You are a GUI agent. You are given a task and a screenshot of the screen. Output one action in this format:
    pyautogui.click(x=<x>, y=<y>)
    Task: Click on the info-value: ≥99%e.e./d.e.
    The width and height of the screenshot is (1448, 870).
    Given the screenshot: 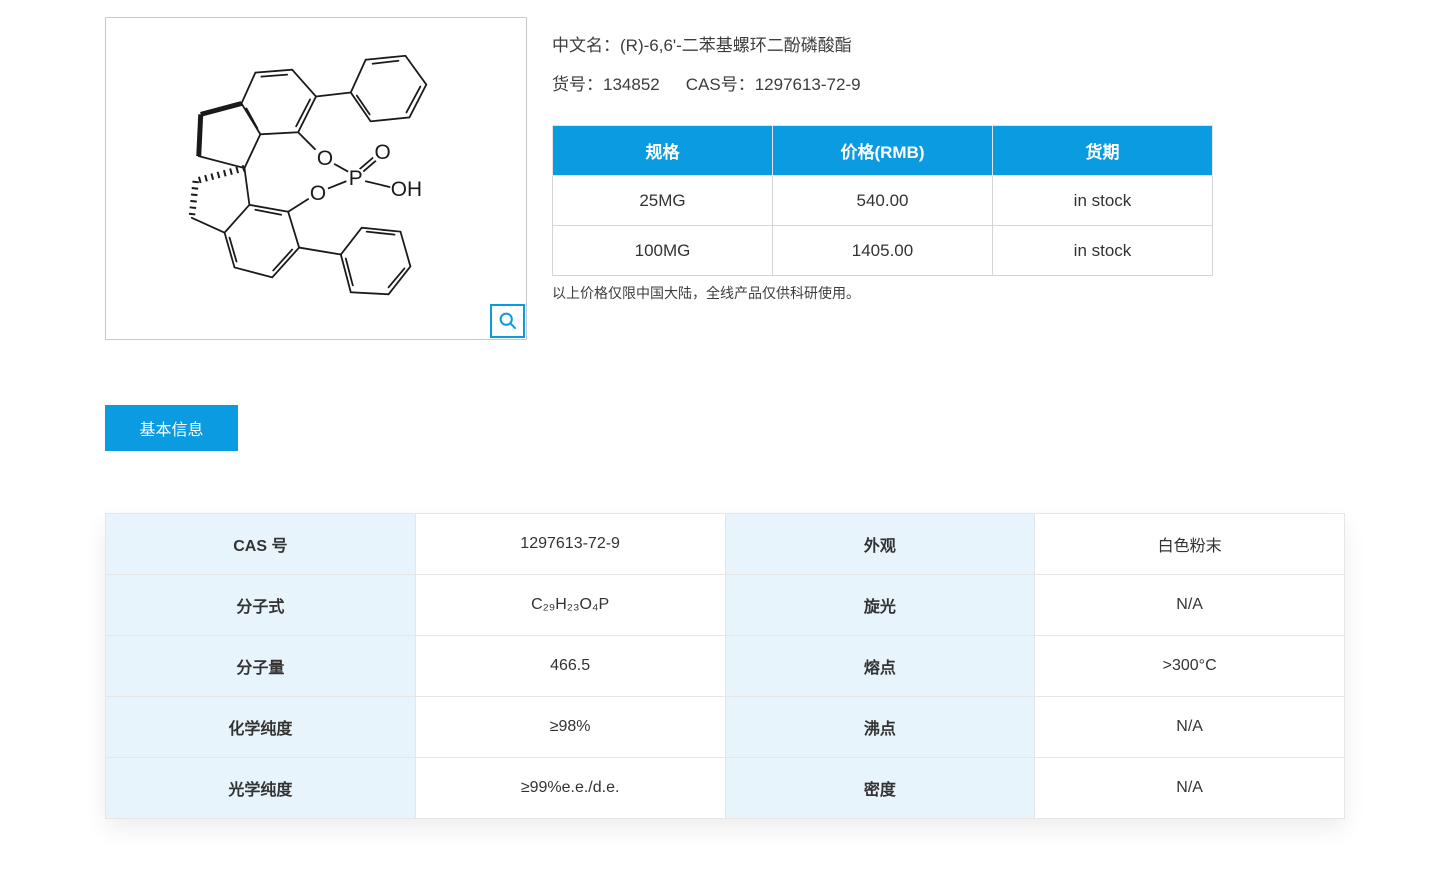 What is the action you would take?
    pyautogui.click(x=570, y=788)
    